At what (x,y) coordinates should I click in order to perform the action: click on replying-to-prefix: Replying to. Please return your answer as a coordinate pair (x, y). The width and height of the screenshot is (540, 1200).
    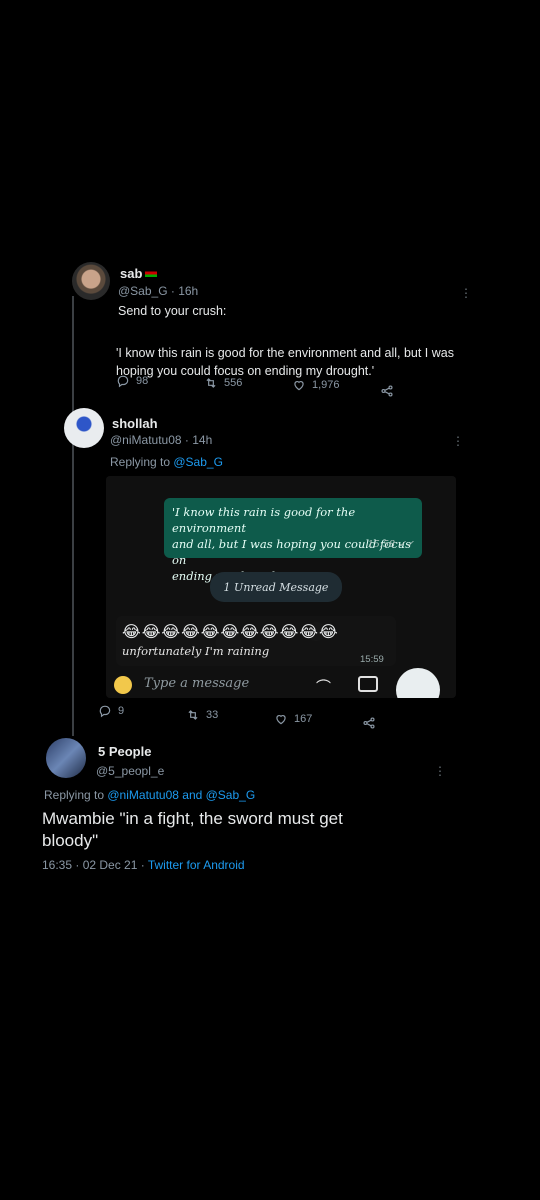
    Looking at the image, I should click on (76, 795).